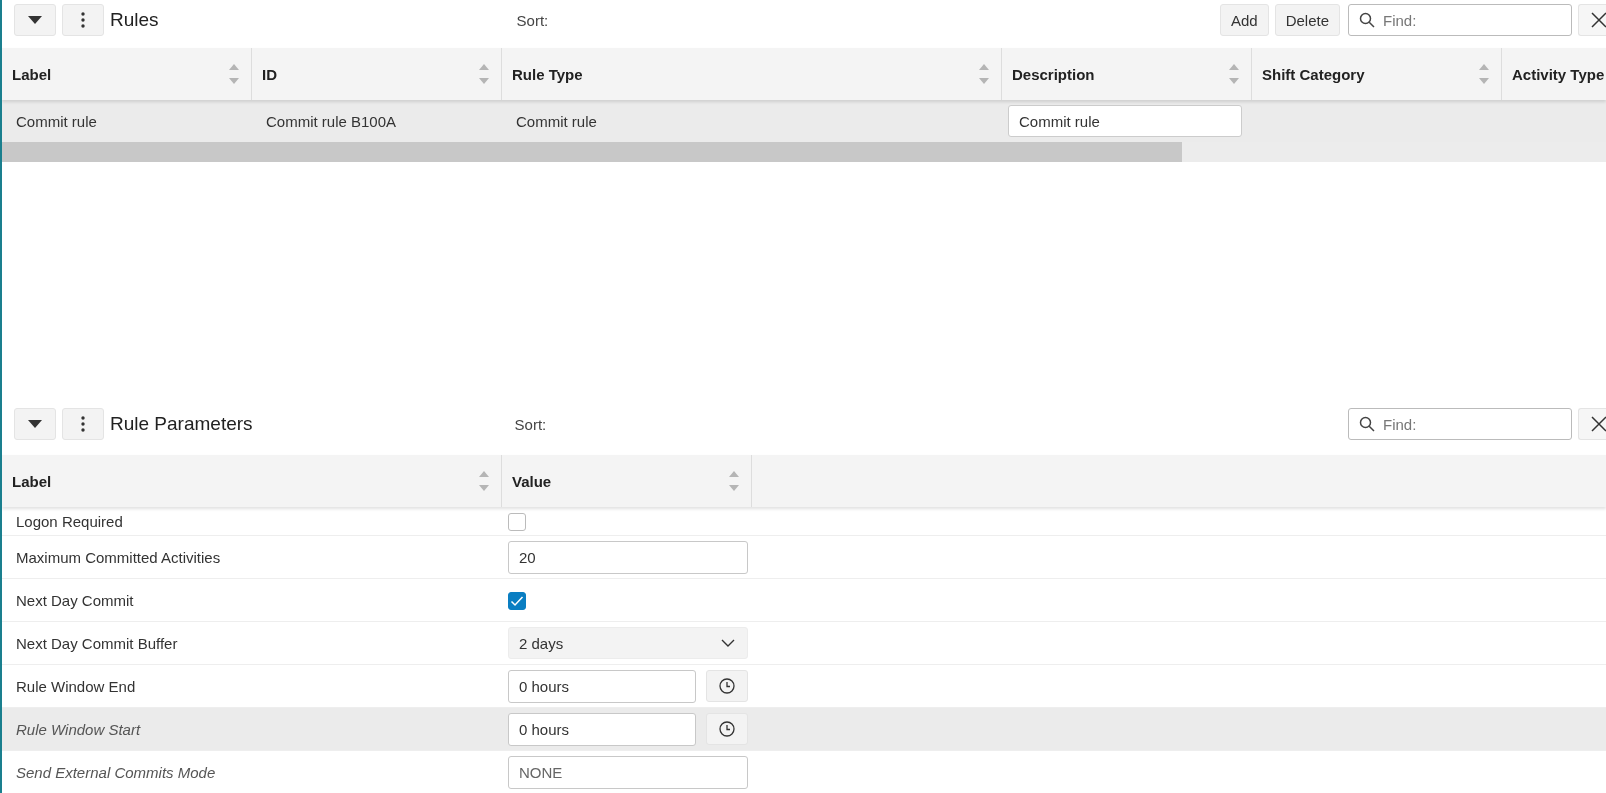 This screenshot has height=793, width=1606. I want to click on column-header: Value, so click(627, 481).